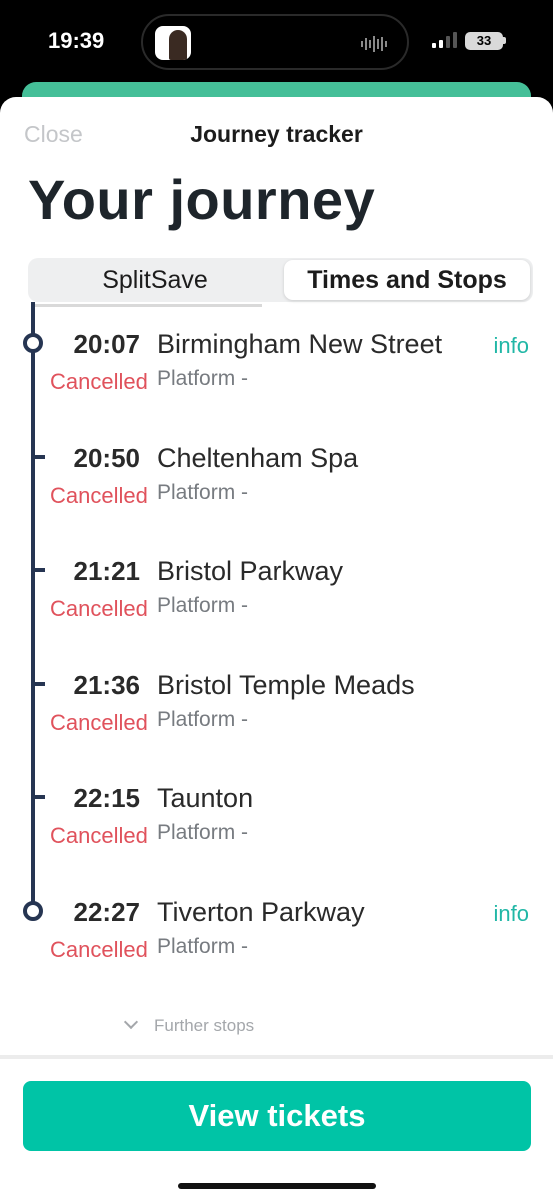  I want to click on tab-times-and-stops: Times and Stops, so click(407, 280).